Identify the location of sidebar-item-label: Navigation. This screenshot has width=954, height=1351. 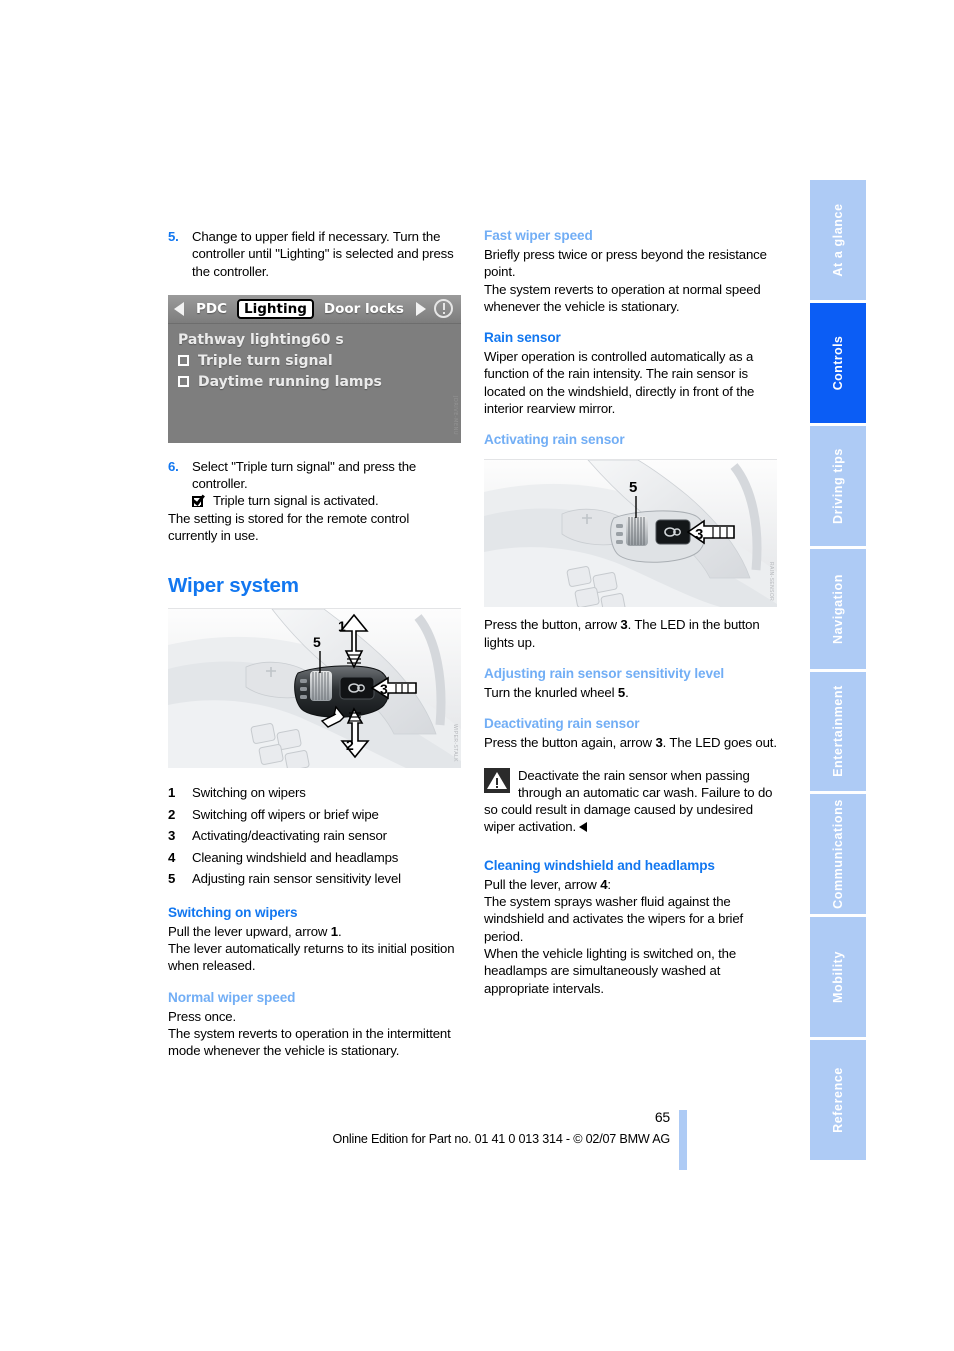
(838, 608).